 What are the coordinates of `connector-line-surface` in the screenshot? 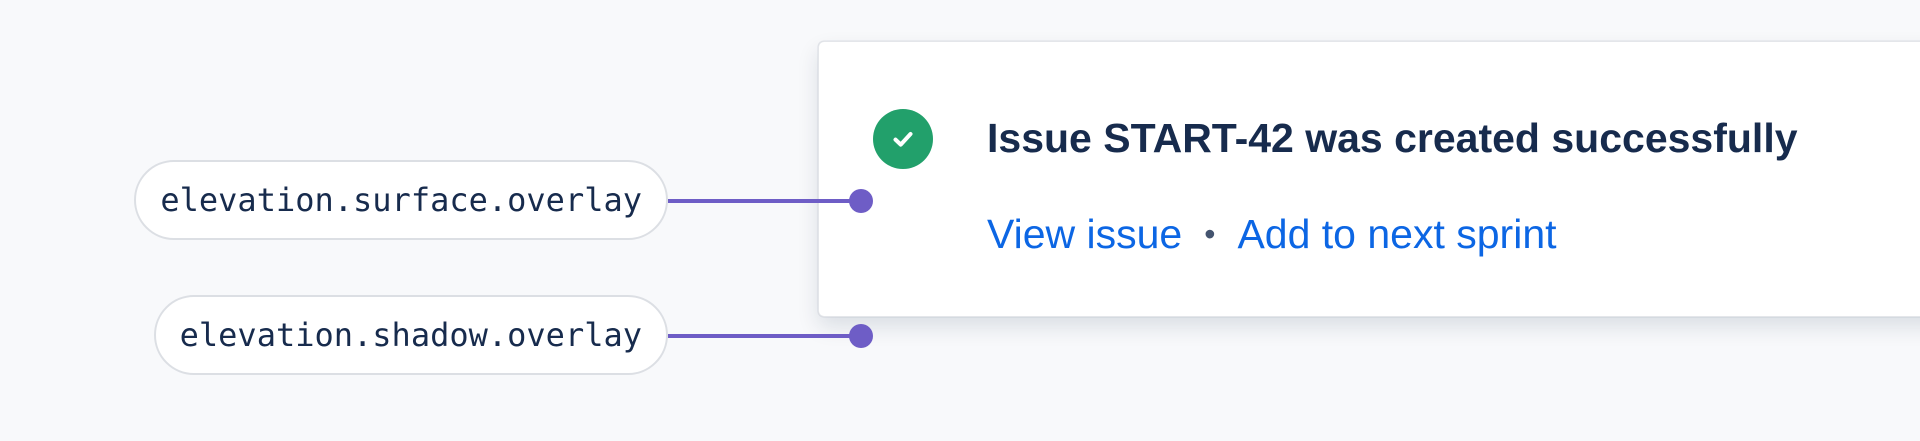 It's located at (764, 201).